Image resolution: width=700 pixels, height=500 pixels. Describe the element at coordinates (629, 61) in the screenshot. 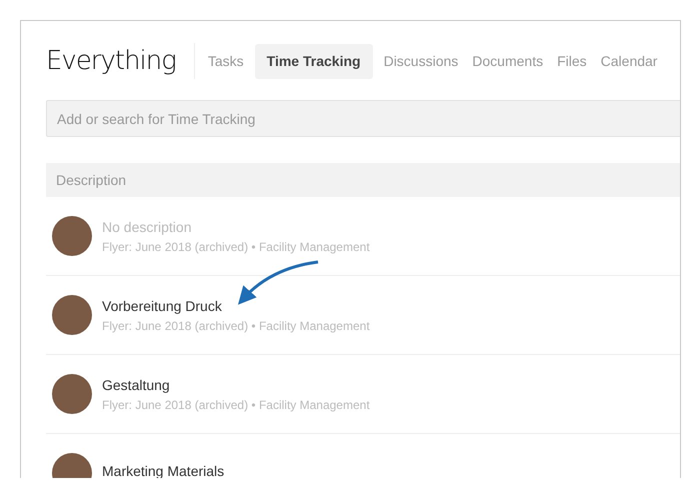

I see `tab: Calendar` at that location.